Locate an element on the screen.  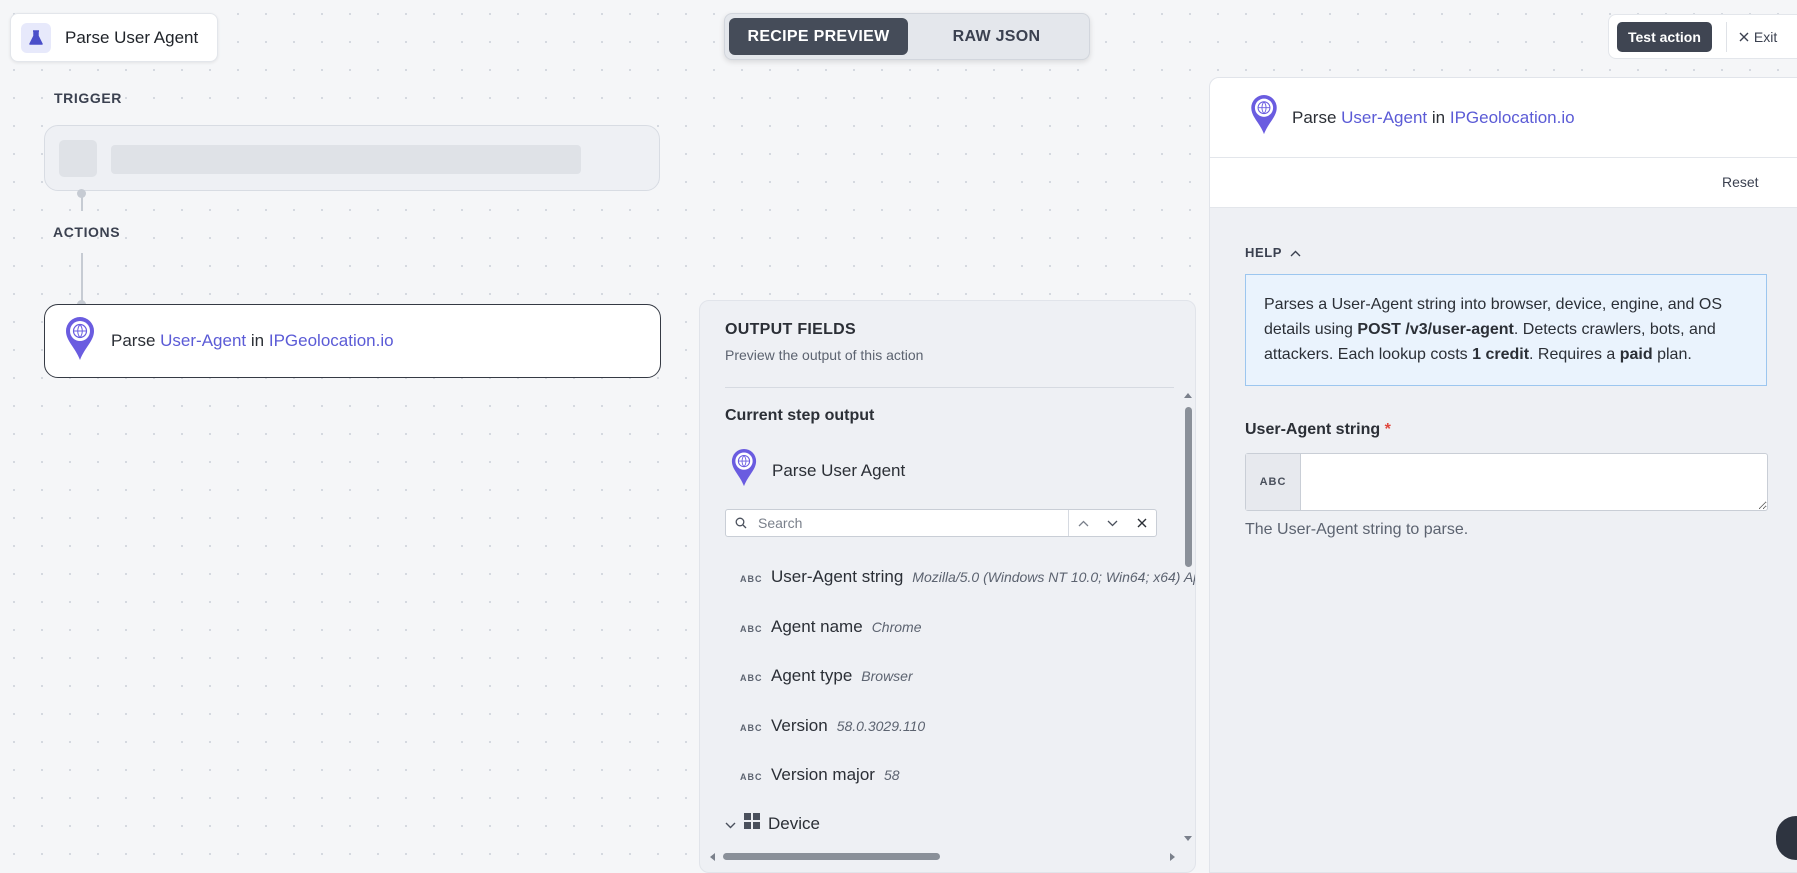
exit-button: Exit is located at coordinates (1758, 37).